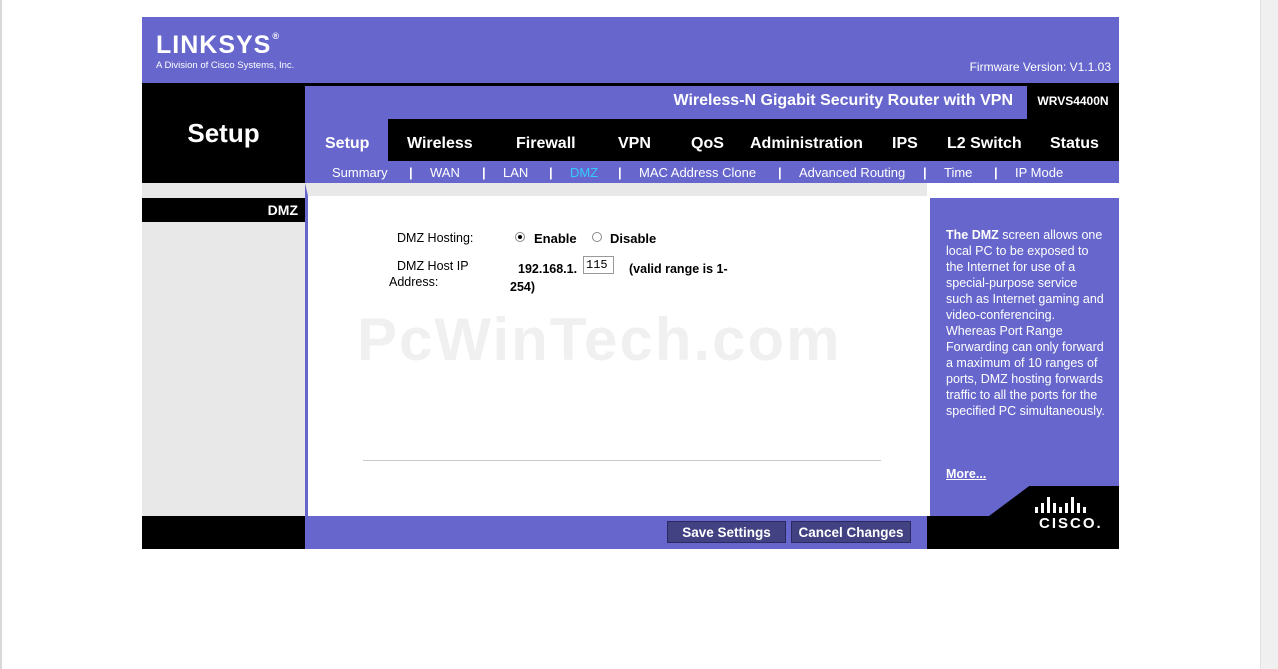 The width and height of the screenshot is (1278, 669). Describe the element at coordinates (218, 45) in the screenshot. I see `linksys-logo: LINKSYS®` at that location.